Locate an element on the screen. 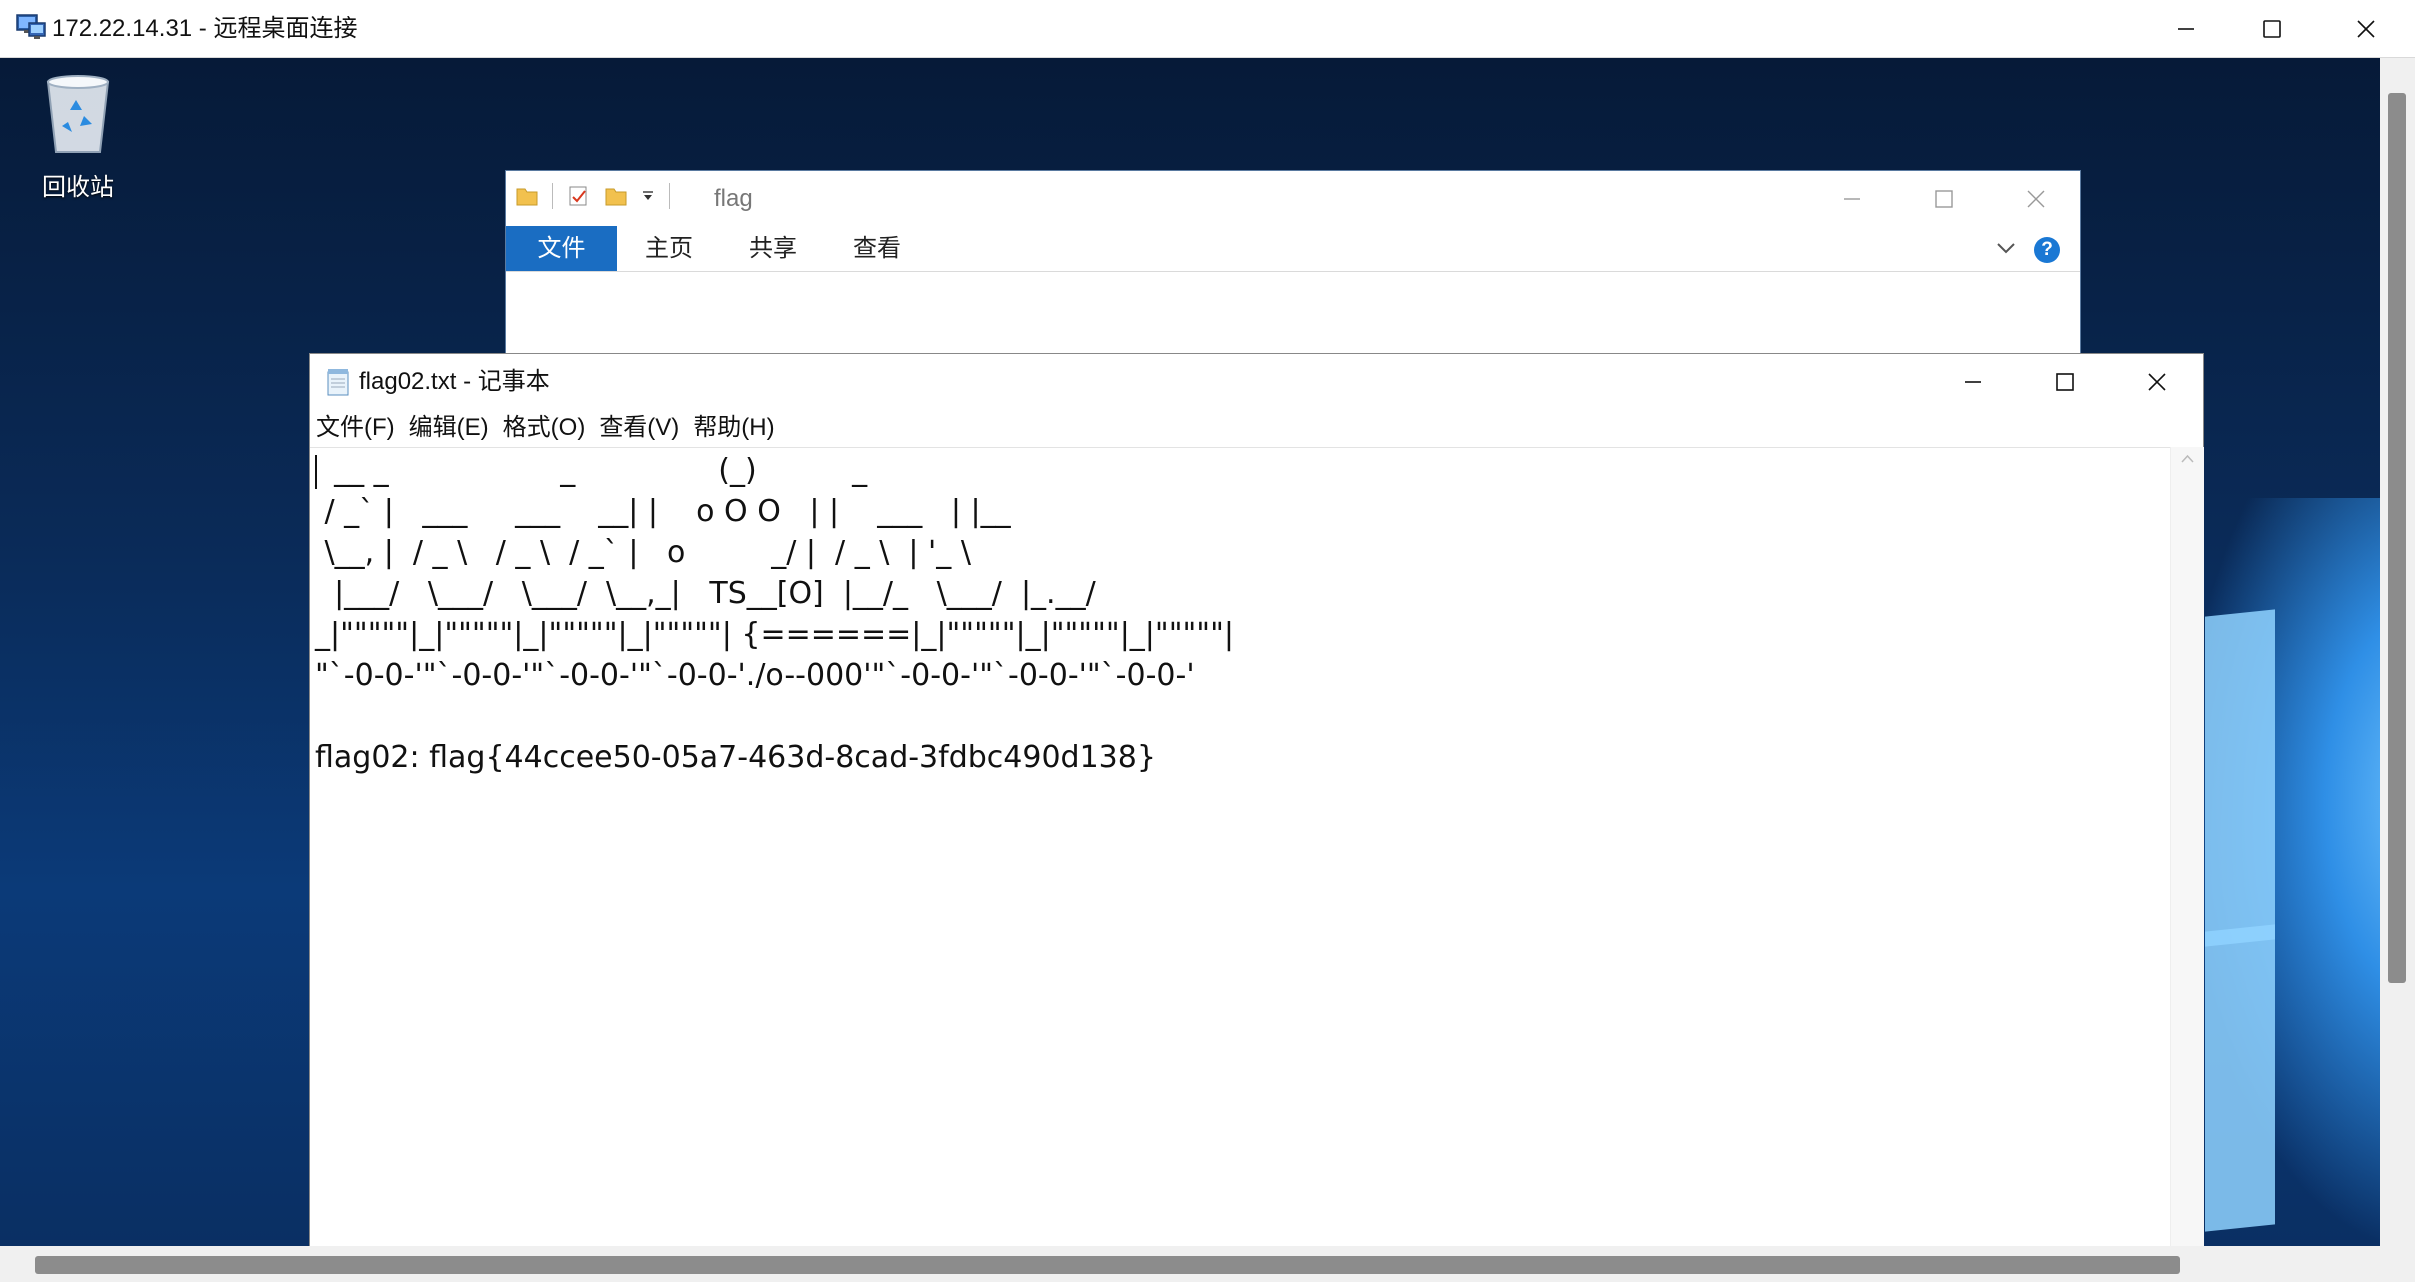  notepad-maximize-button is located at coordinates (2065, 381).